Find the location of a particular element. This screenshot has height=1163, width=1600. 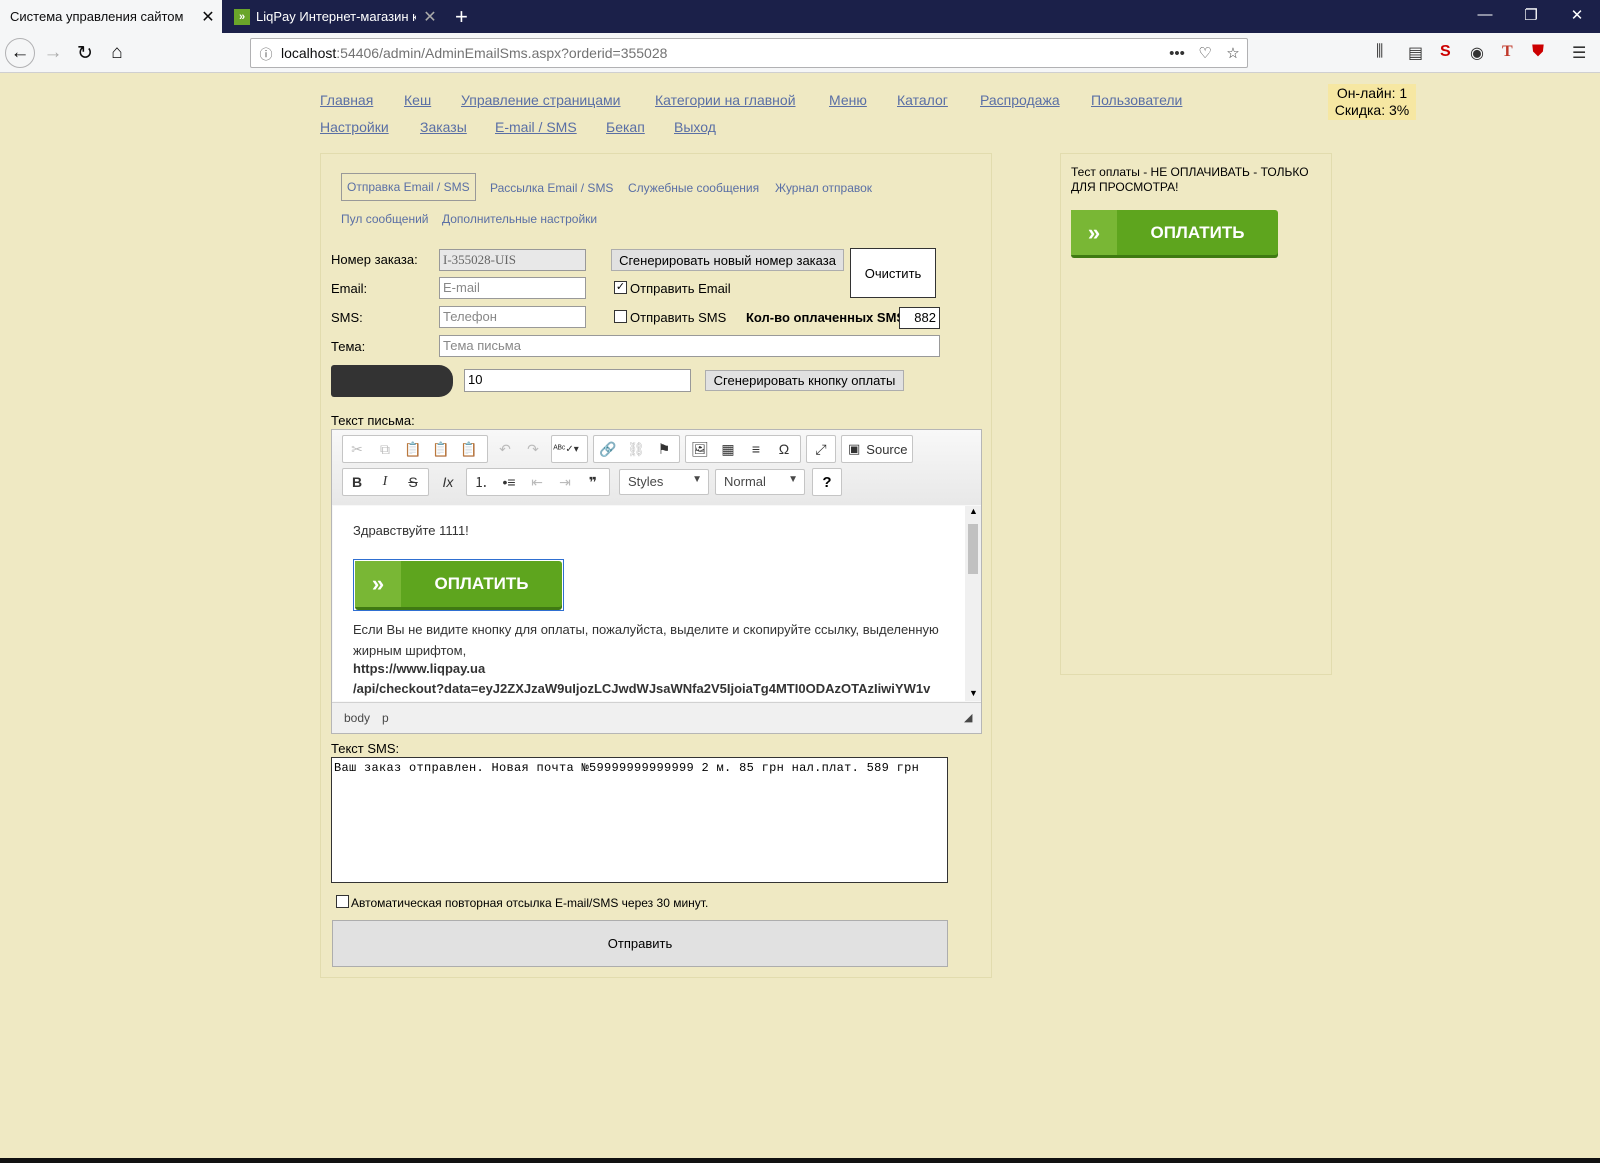

format-dropdown: Normal ▼ is located at coordinates (760, 482).